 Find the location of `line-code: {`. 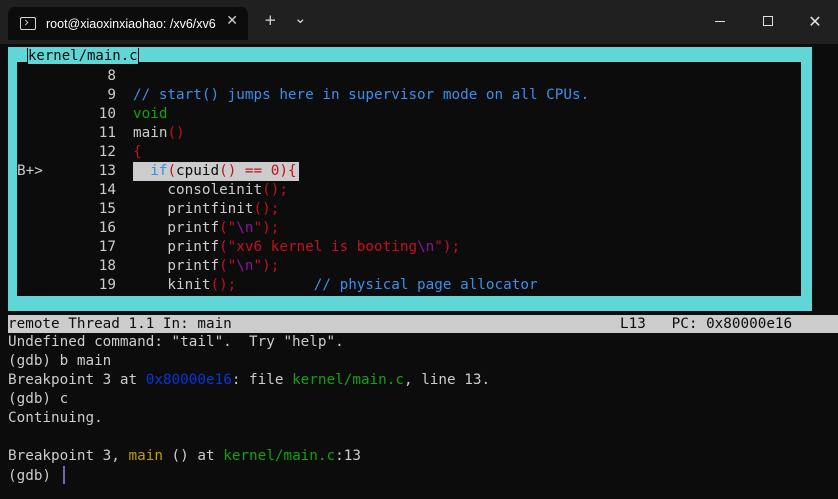

line-code: { is located at coordinates (137, 152).